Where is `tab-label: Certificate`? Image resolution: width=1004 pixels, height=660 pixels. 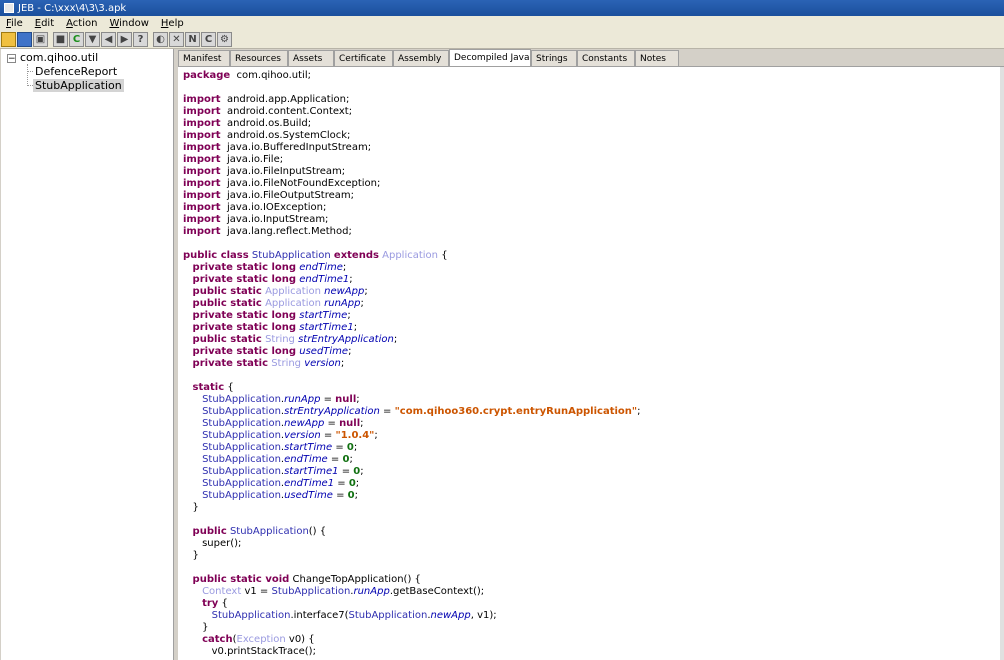 tab-label: Certificate is located at coordinates (362, 59).